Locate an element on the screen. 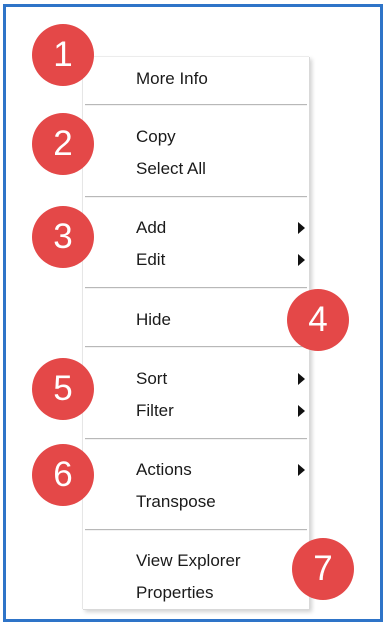 This screenshot has height=626, width=386. menu-item-label: More Info is located at coordinates (172, 78).